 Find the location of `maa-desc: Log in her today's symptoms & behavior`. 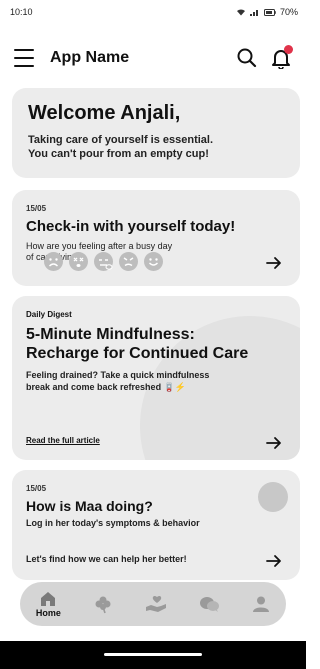

maa-desc: Log in her today's symptoms & behavior is located at coordinates (113, 523).